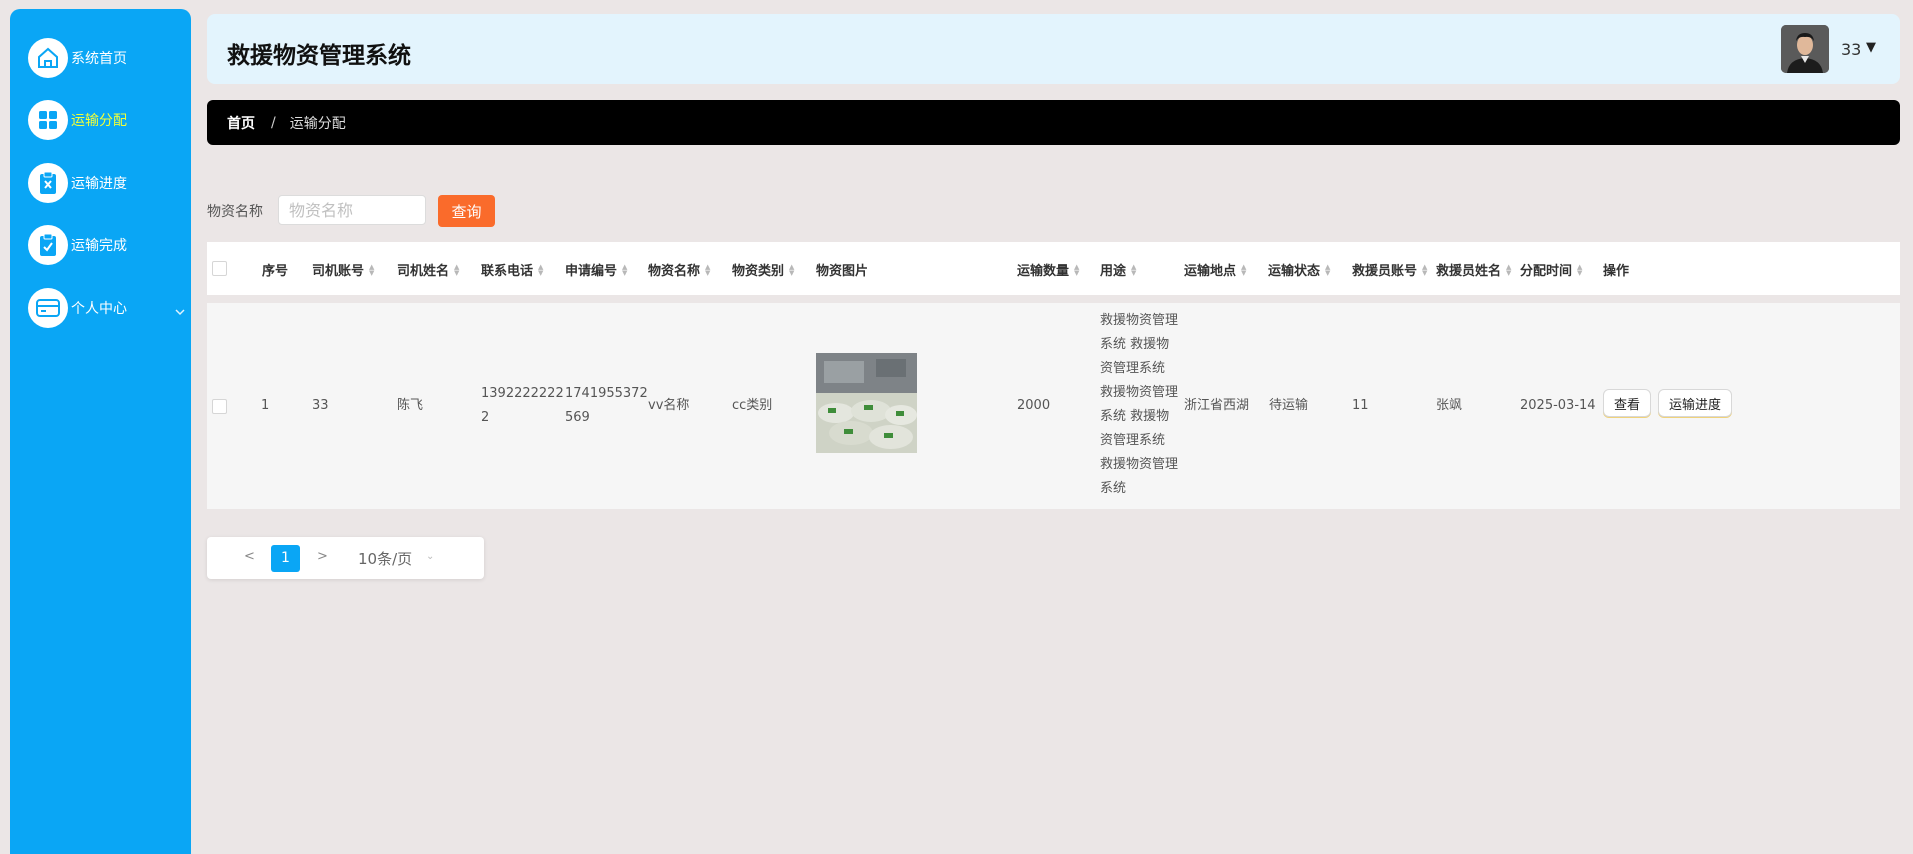  I want to click on column-header-label: 申请编号, so click(591, 271).